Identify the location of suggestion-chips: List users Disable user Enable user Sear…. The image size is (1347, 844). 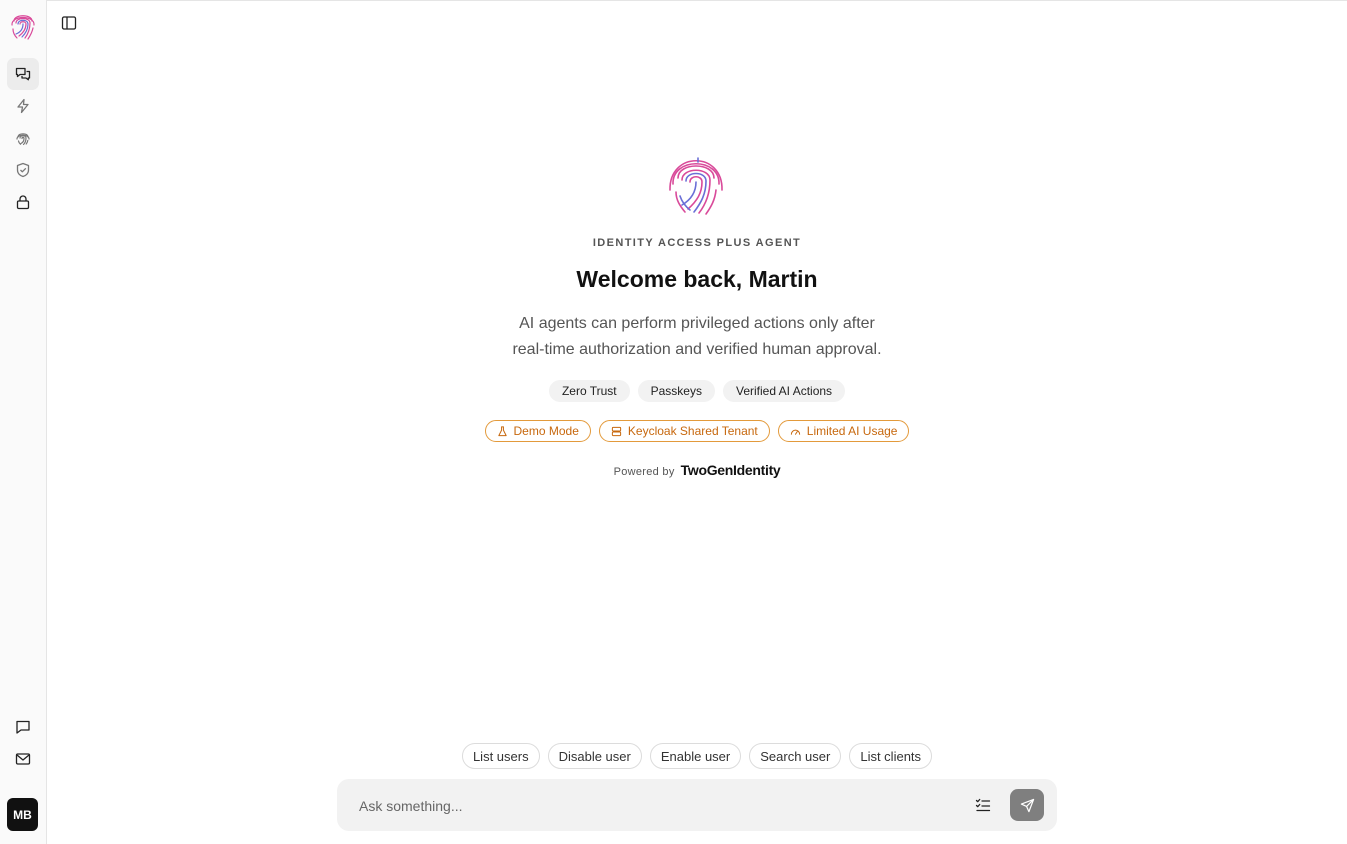
(697, 756).